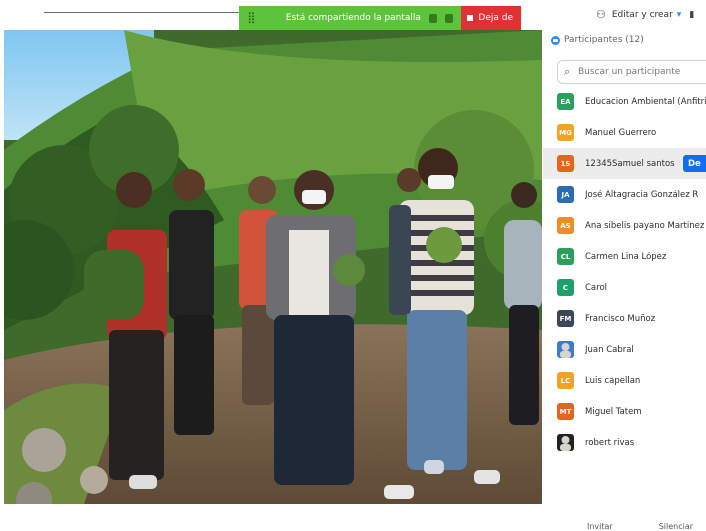 The height and width of the screenshot is (531, 706). I want to click on participant-avatar: JA, so click(565, 194).